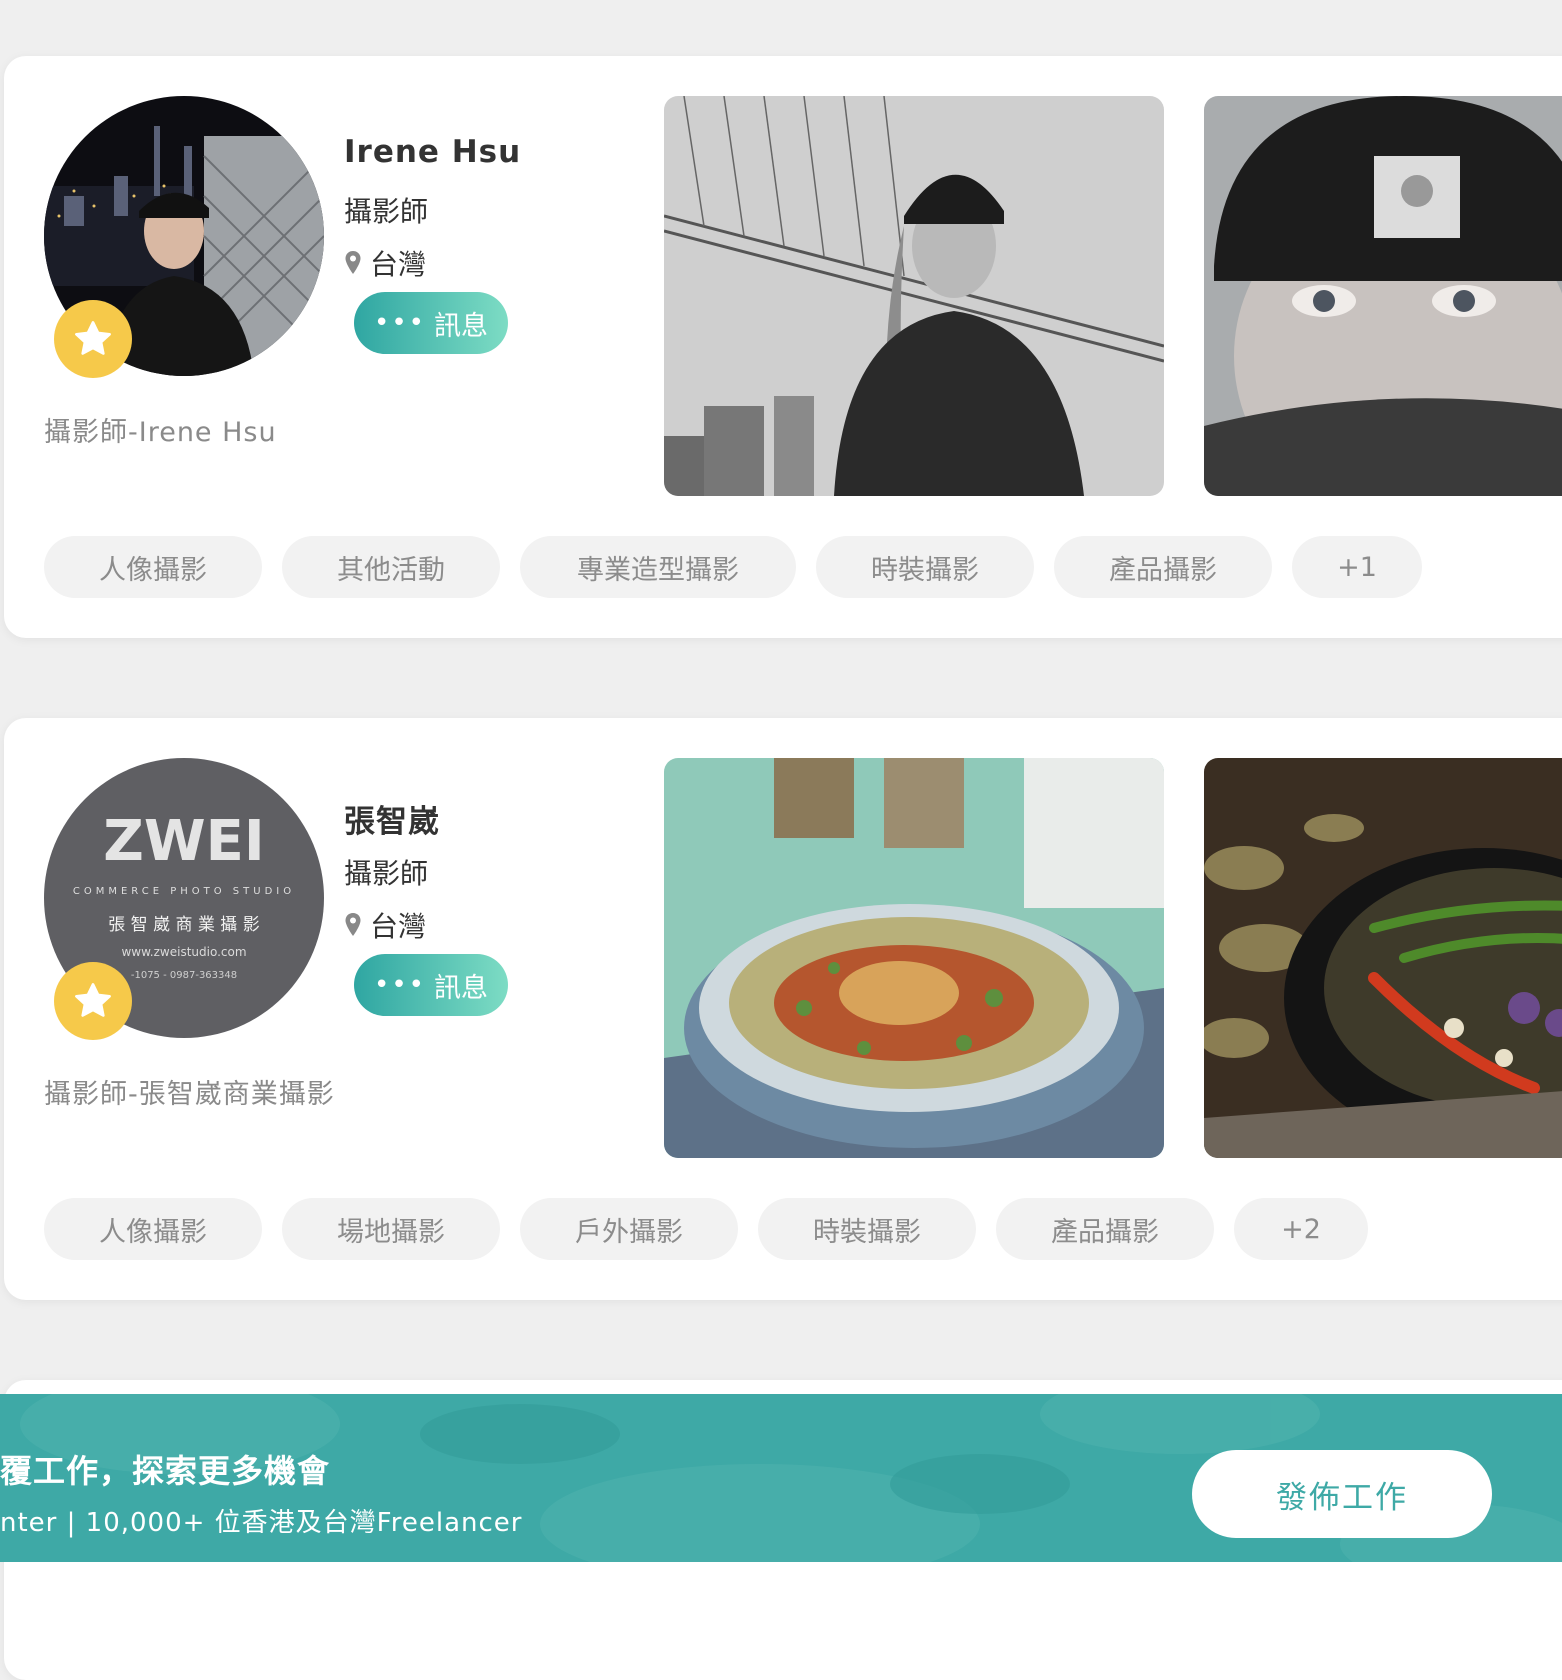 The width and height of the screenshot is (1562, 1680). What do you see at coordinates (392, 818) in the screenshot?
I see `freelancer-name: 張智崴` at bounding box center [392, 818].